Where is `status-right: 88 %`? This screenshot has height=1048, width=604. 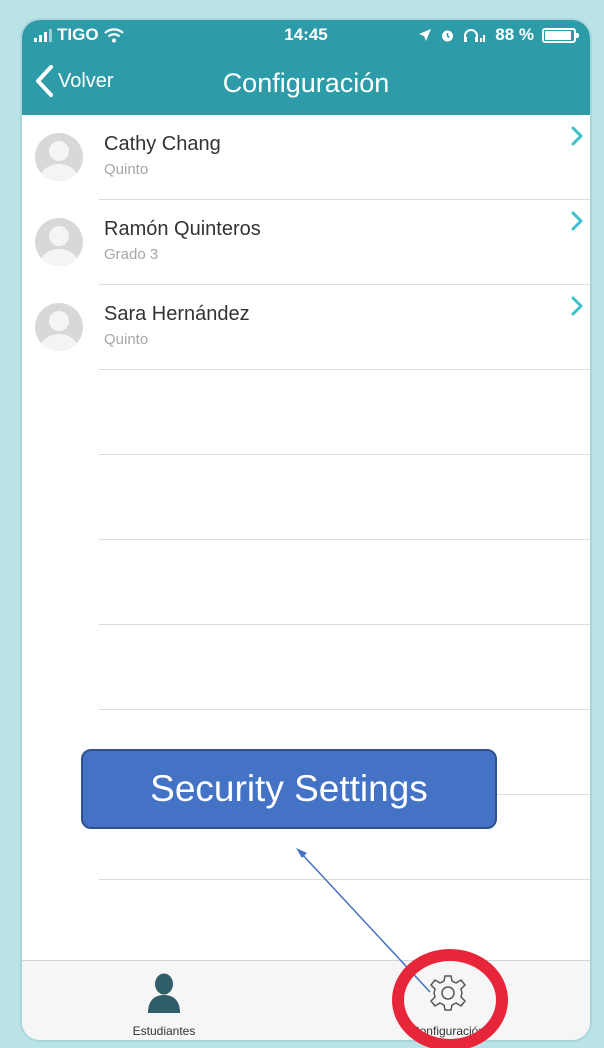 status-right: 88 % is located at coordinates (498, 35).